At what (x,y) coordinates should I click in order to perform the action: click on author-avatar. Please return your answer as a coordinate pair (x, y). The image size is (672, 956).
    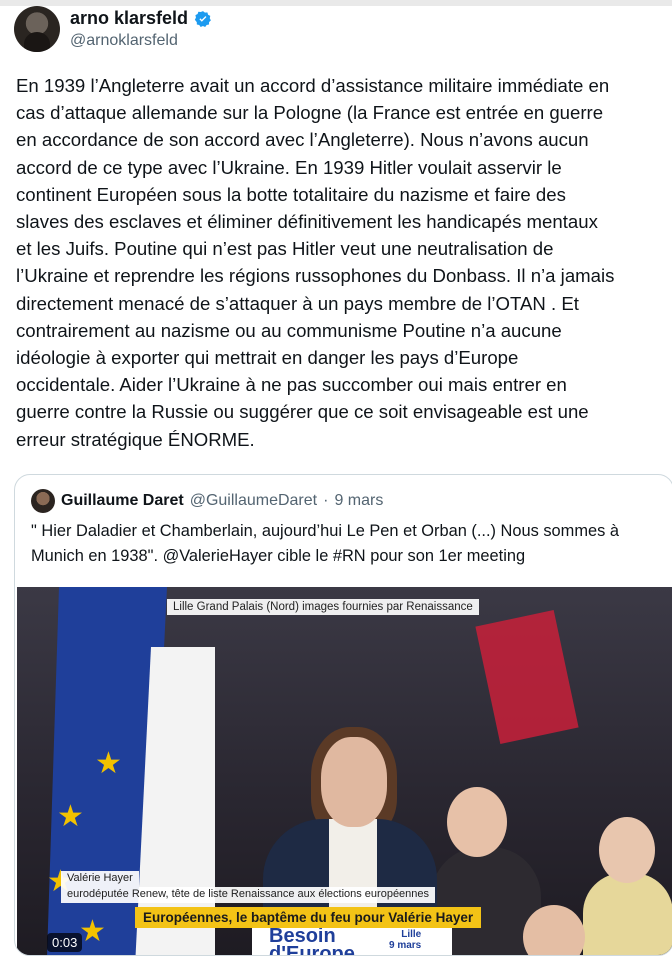
    Looking at the image, I should click on (37, 29).